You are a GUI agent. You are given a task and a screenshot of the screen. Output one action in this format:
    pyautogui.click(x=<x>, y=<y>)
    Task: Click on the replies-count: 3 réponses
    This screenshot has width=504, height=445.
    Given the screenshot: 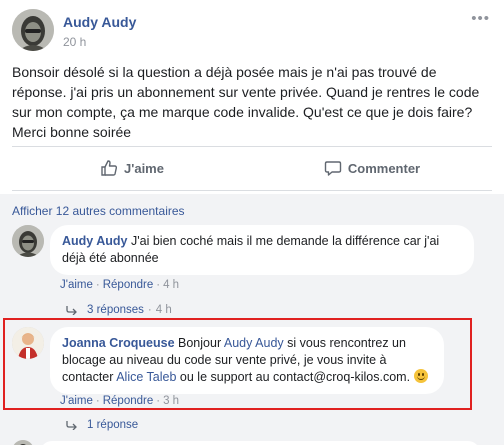 What is the action you would take?
    pyautogui.click(x=115, y=310)
    